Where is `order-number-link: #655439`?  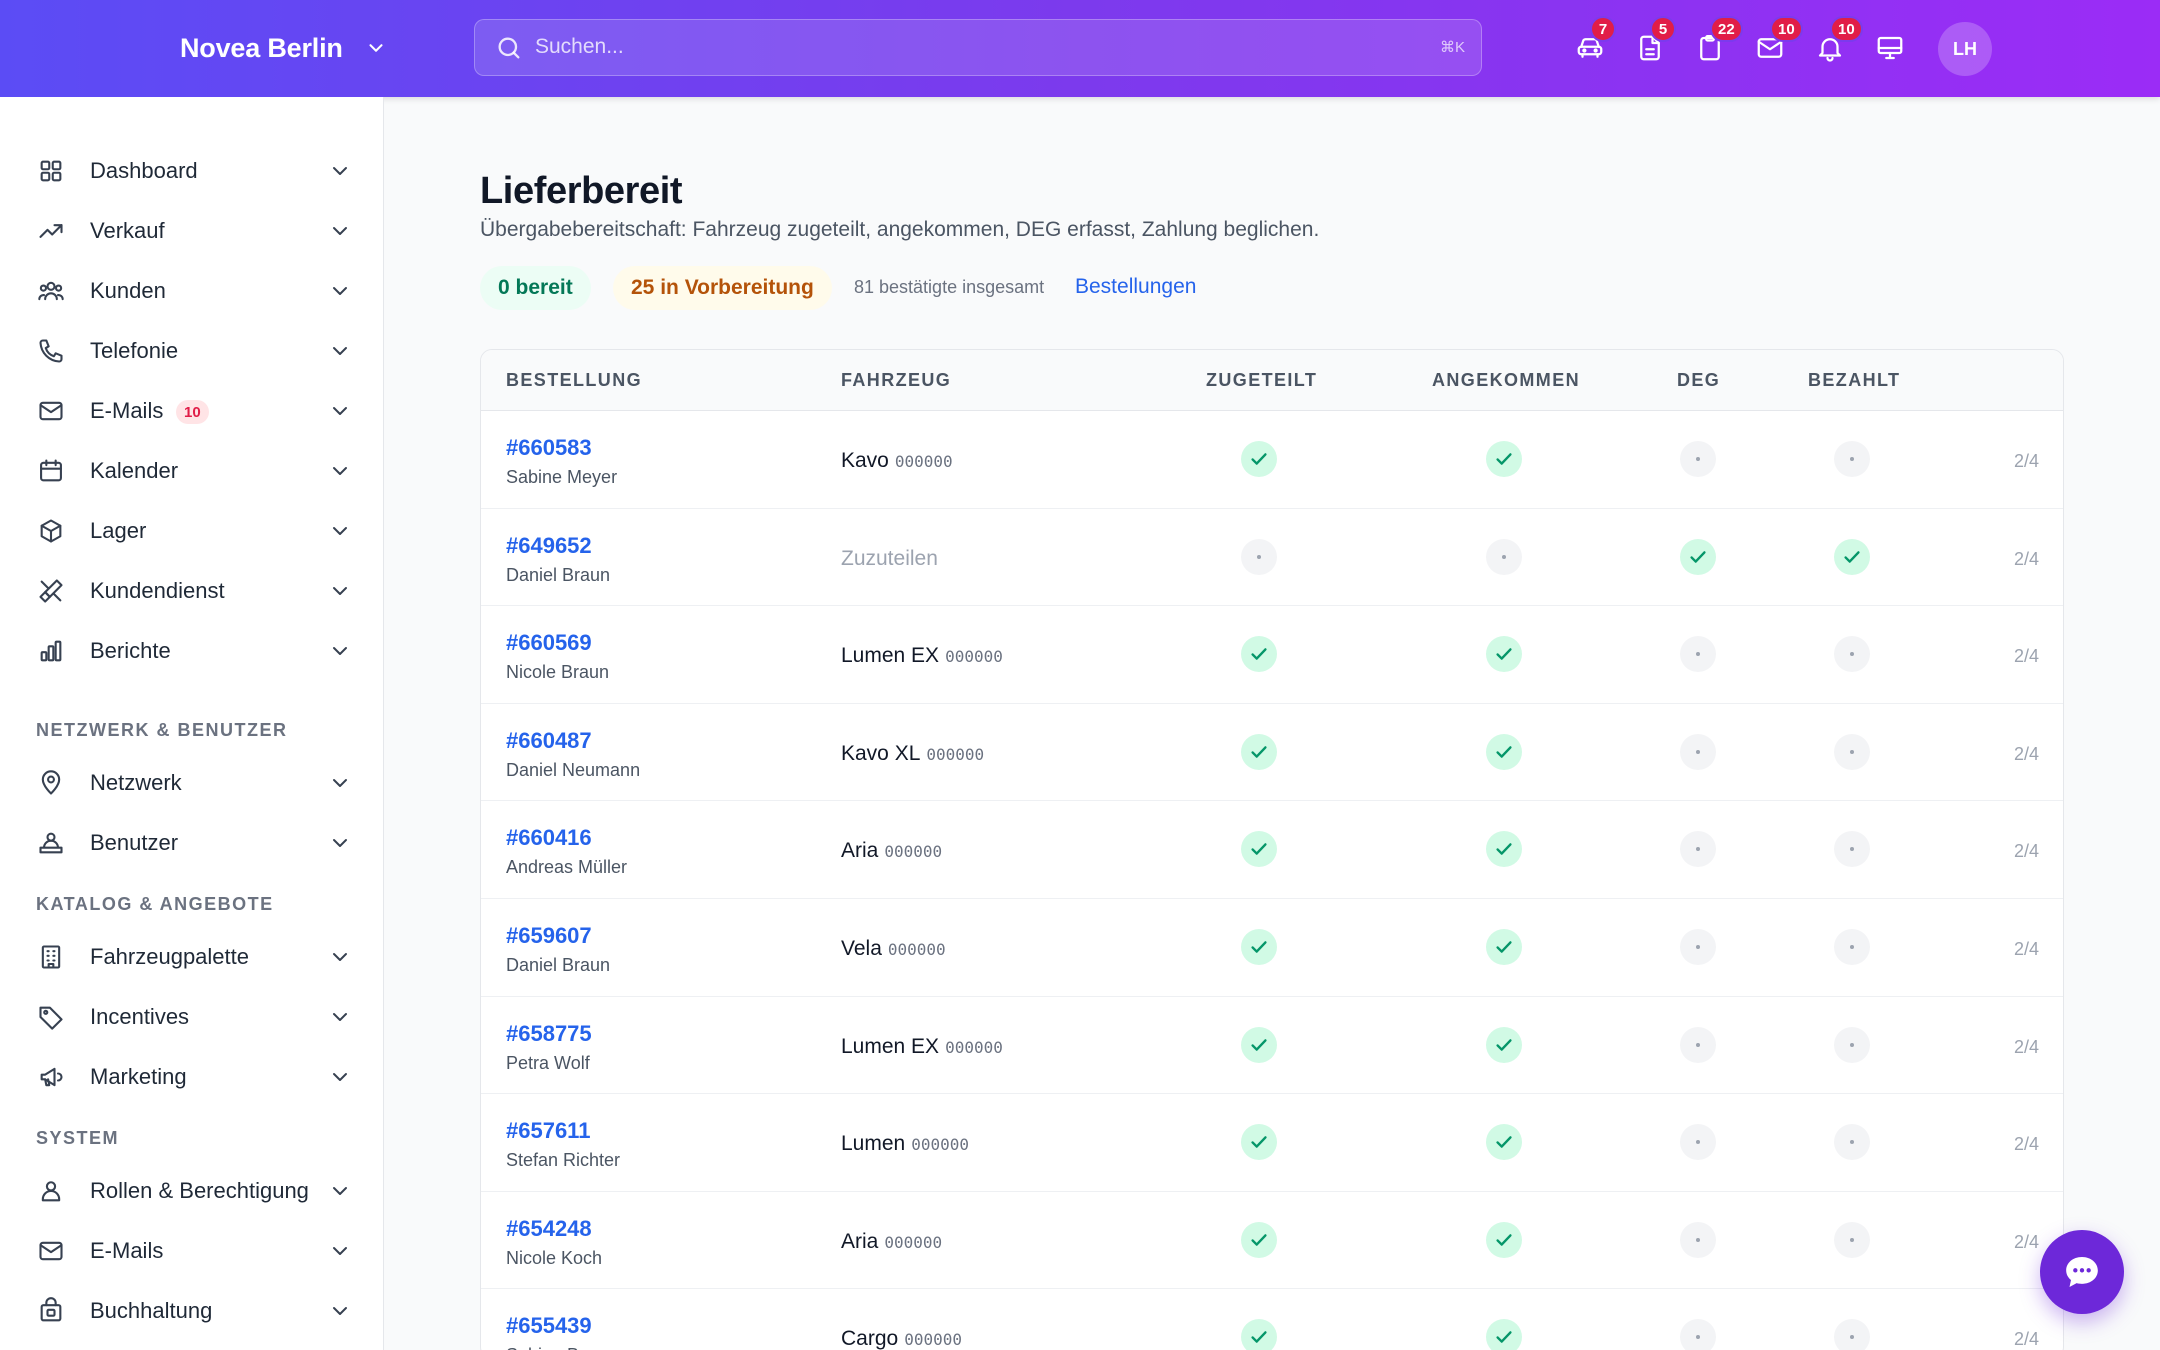
order-number-link: #655439 is located at coordinates (549, 1326).